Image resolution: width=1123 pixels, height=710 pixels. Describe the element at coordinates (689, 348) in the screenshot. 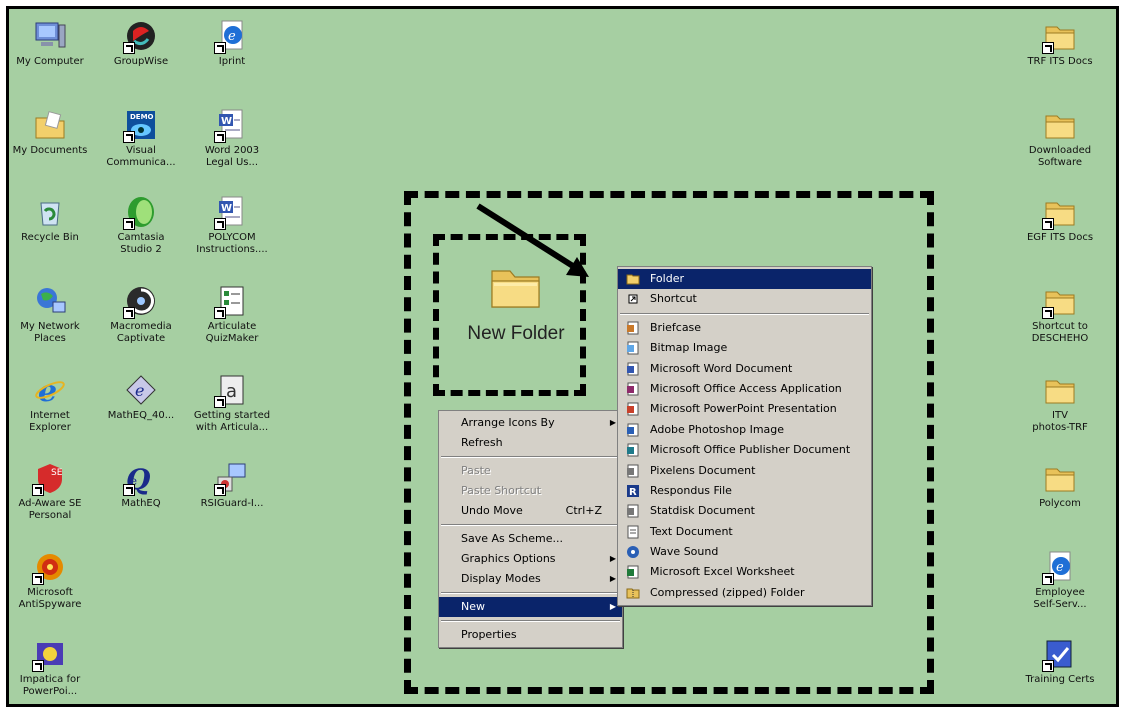

I see `menu-item-label: Bitmap Image` at that location.